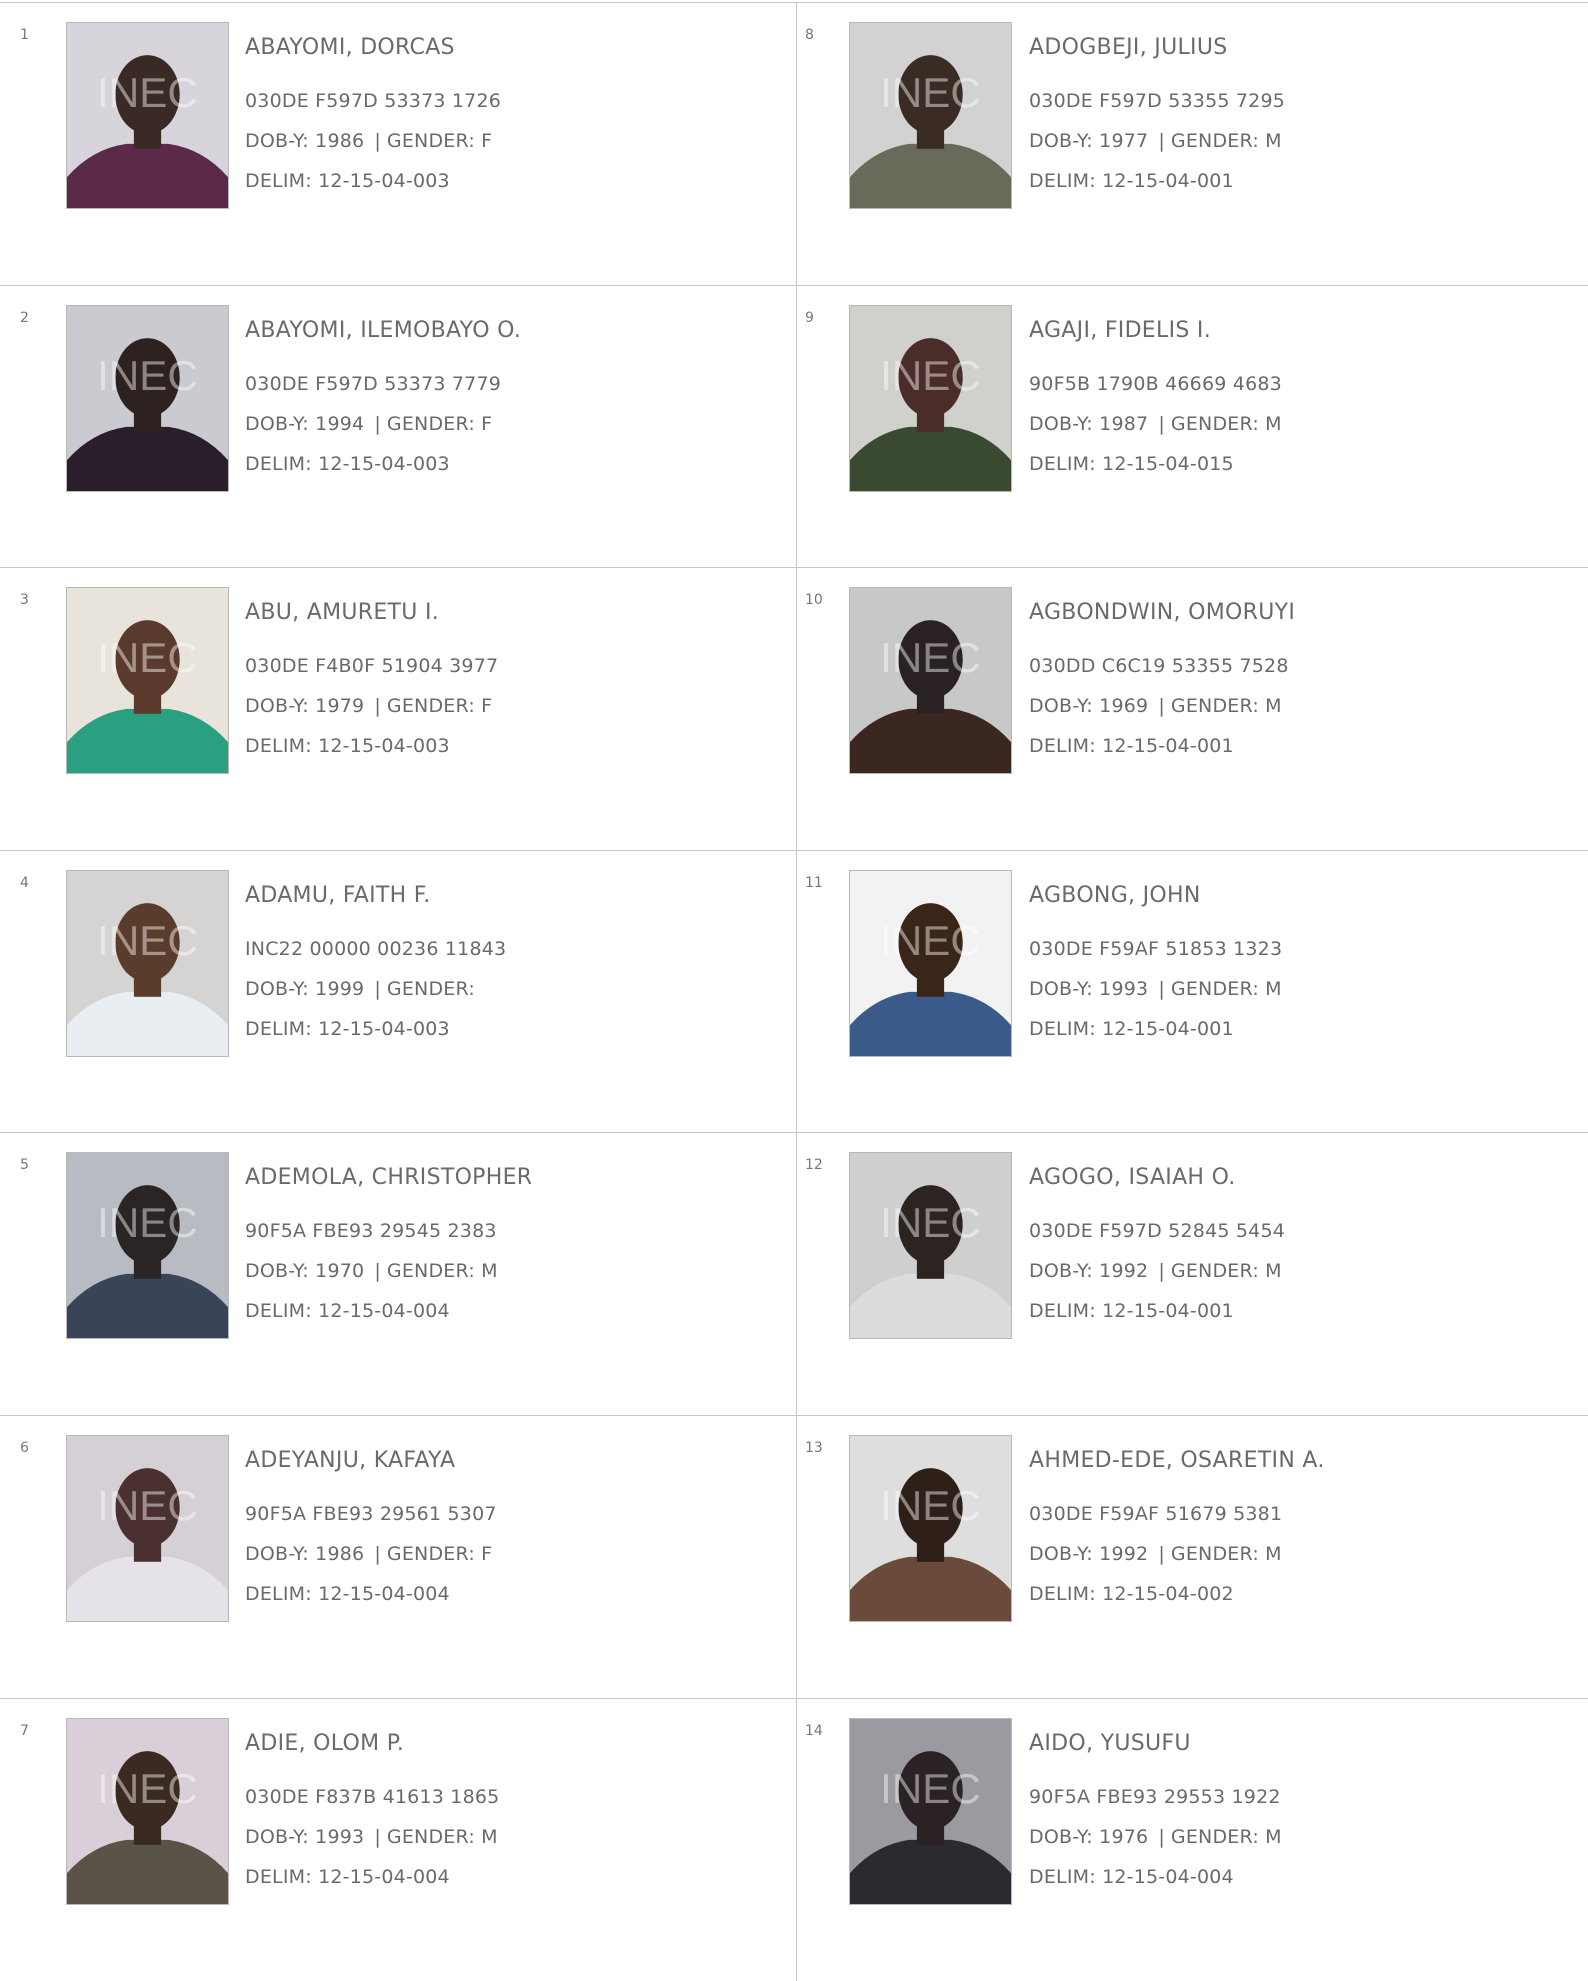 The height and width of the screenshot is (1981, 1588). Describe the element at coordinates (340, 1271) in the screenshot. I see `dob-value: 1970` at that location.